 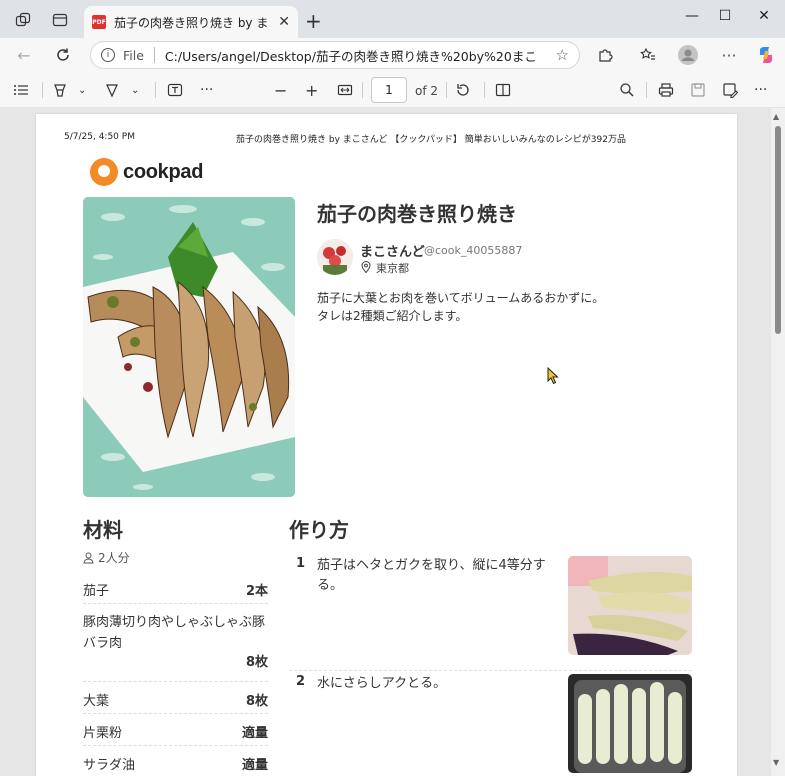 I want to click on vertical-scrollbar: ▲ ▼, so click(x=778, y=442).